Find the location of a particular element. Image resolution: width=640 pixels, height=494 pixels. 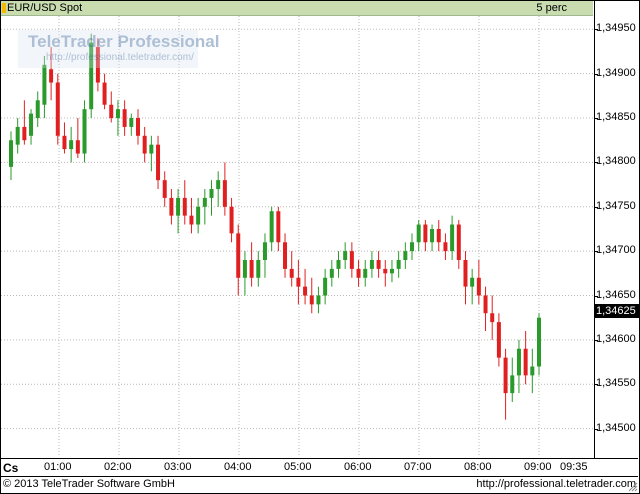

footer-url: http://professional.teletrader.com is located at coordinates (556, 484).